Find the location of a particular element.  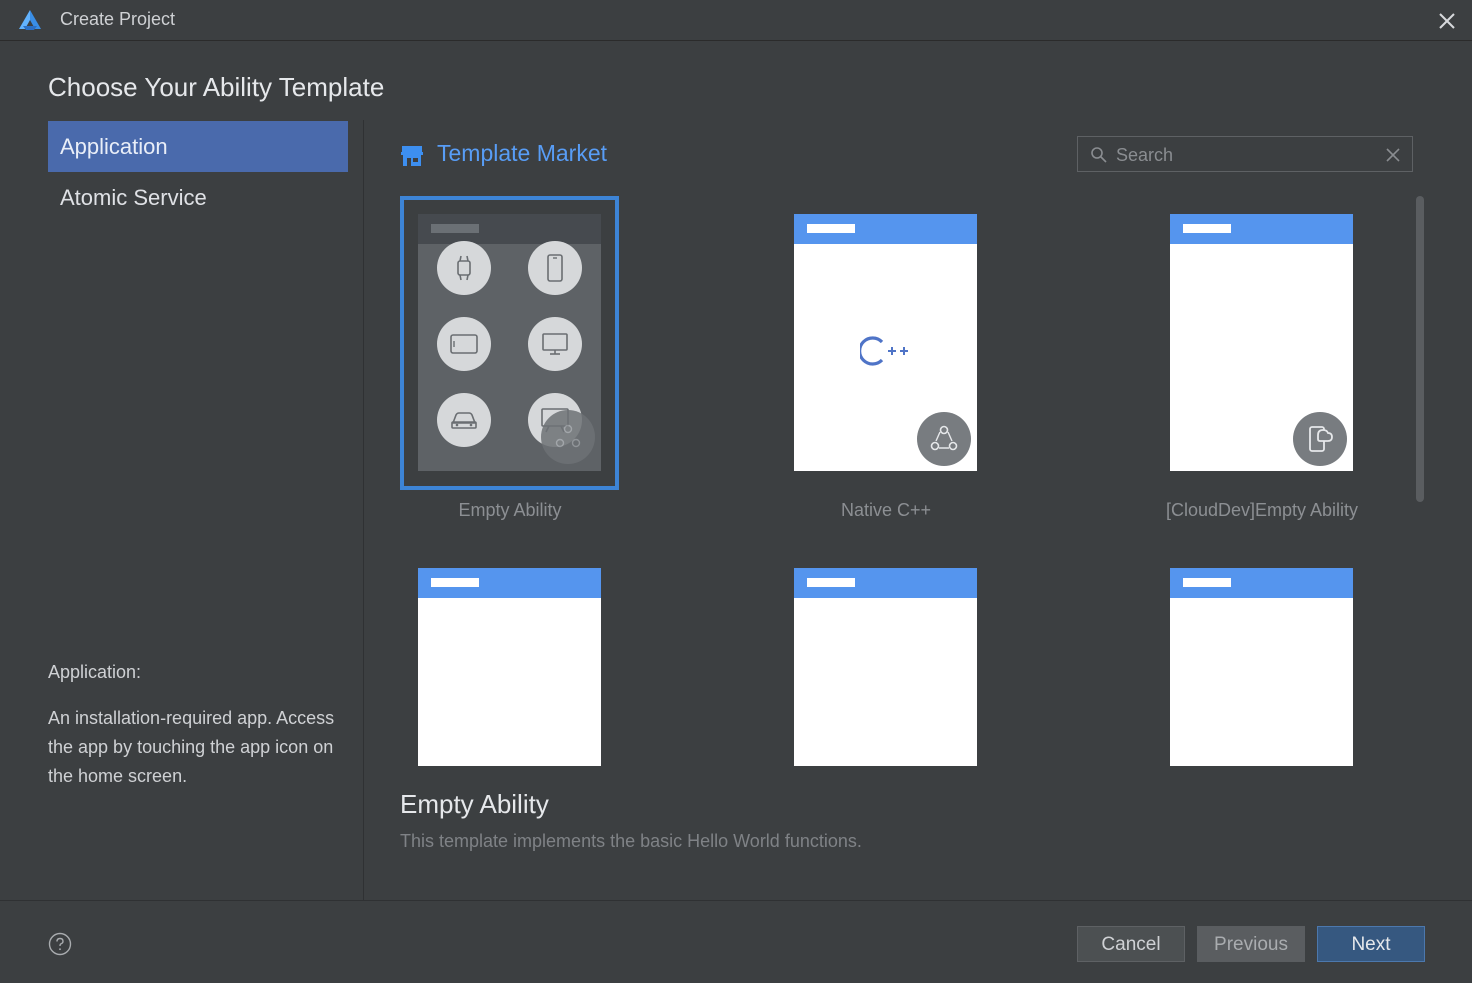

sidebar-item-application: Application is located at coordinates (198, 146).